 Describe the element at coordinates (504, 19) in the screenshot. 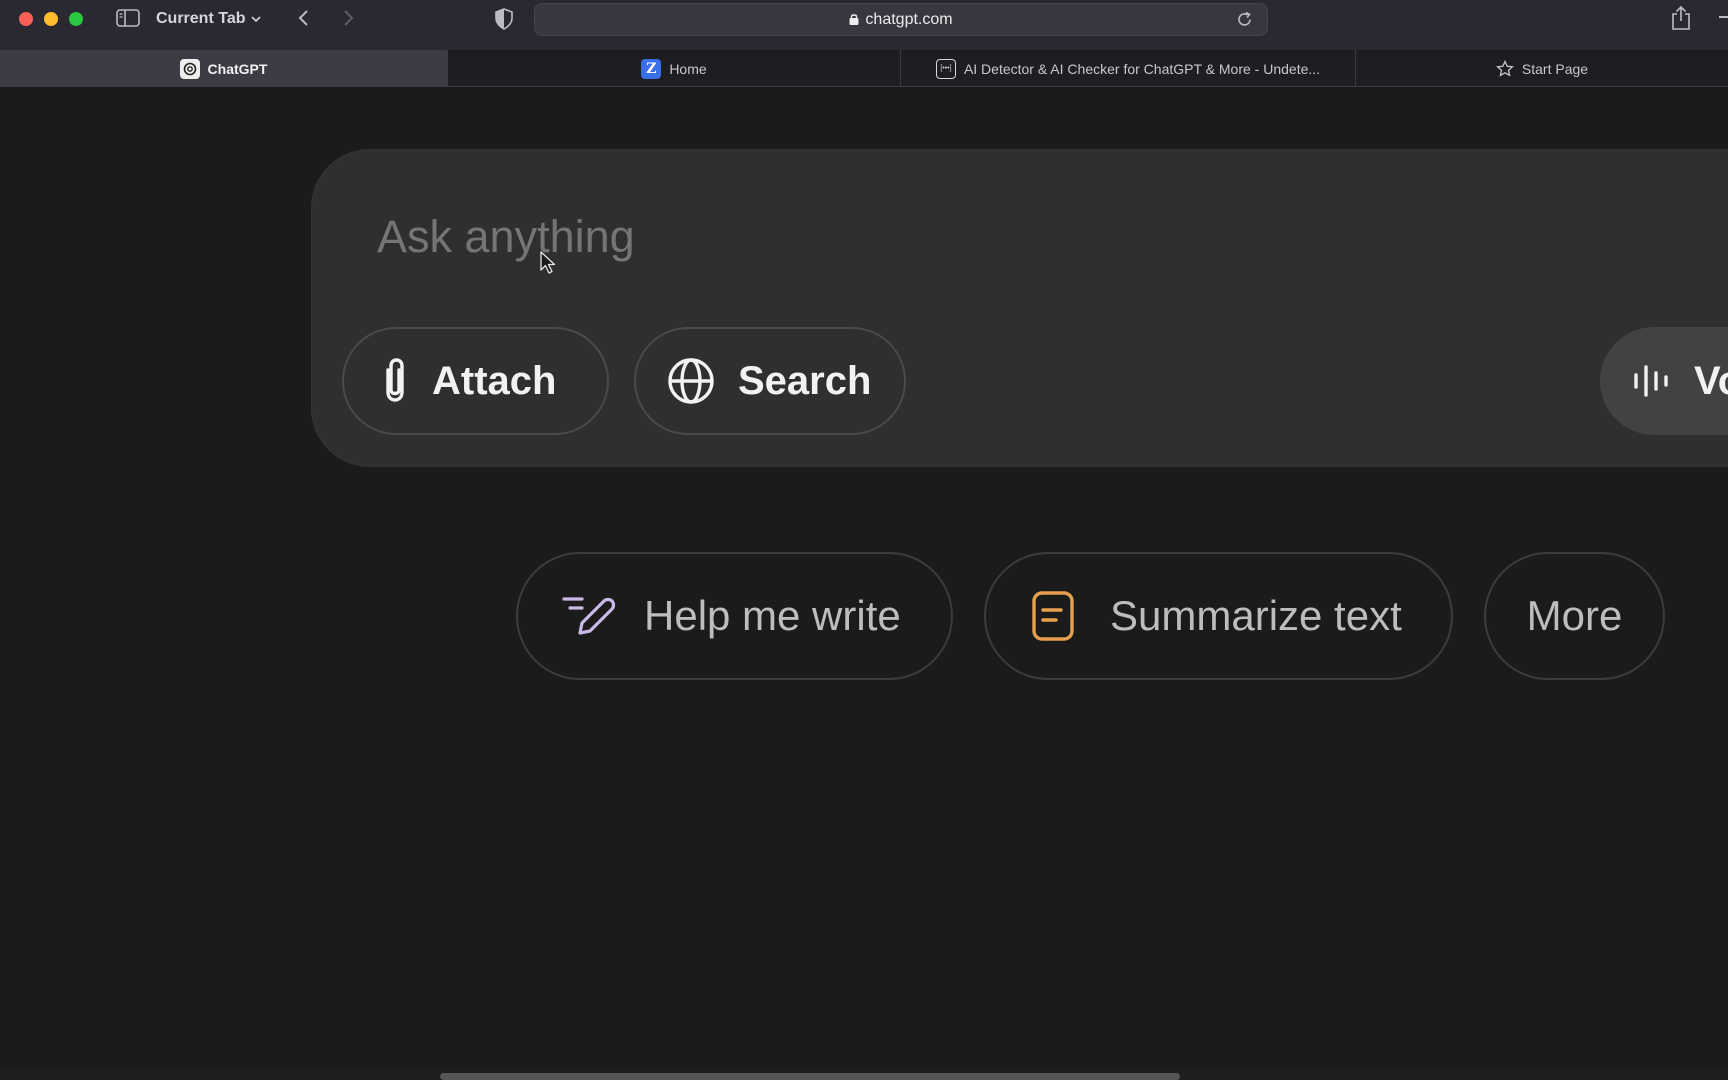

I see `privacy-shield-icon` at that location.